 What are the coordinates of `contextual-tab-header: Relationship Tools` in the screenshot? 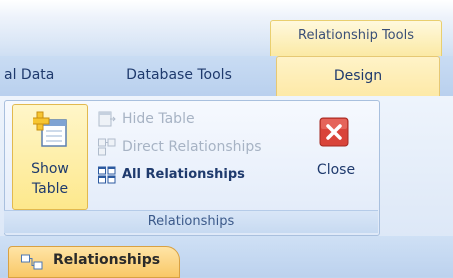 It's located at (356, 38).